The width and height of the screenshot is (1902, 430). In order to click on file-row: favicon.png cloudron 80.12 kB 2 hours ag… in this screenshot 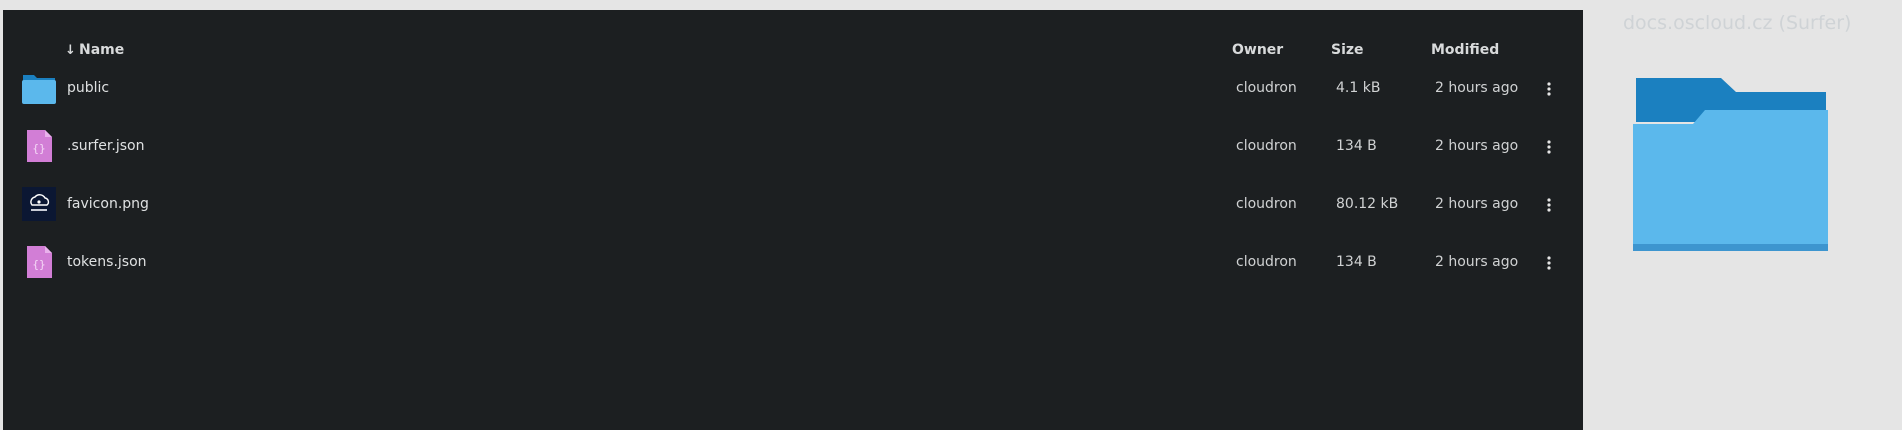, I will do `click(793, 205)`.